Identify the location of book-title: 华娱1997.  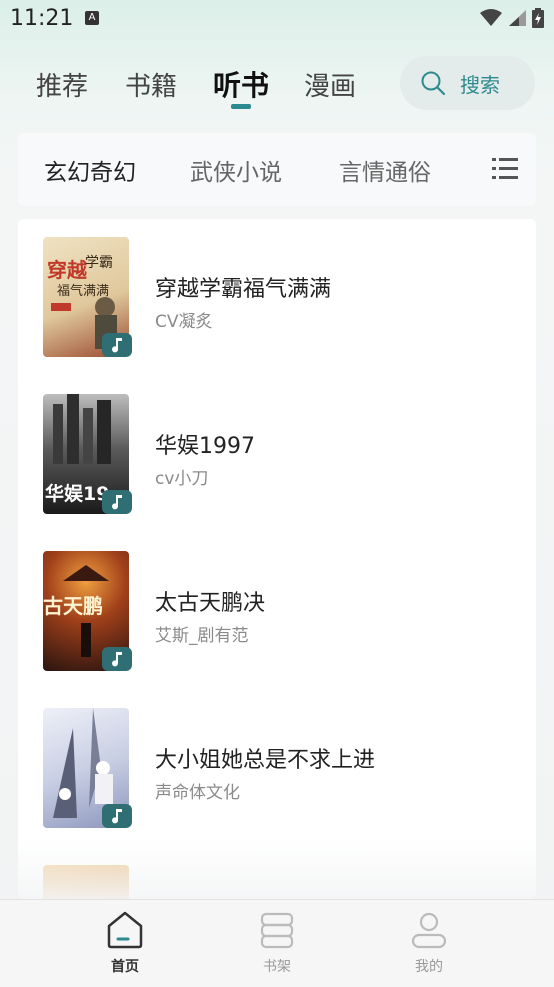
(205, 446).